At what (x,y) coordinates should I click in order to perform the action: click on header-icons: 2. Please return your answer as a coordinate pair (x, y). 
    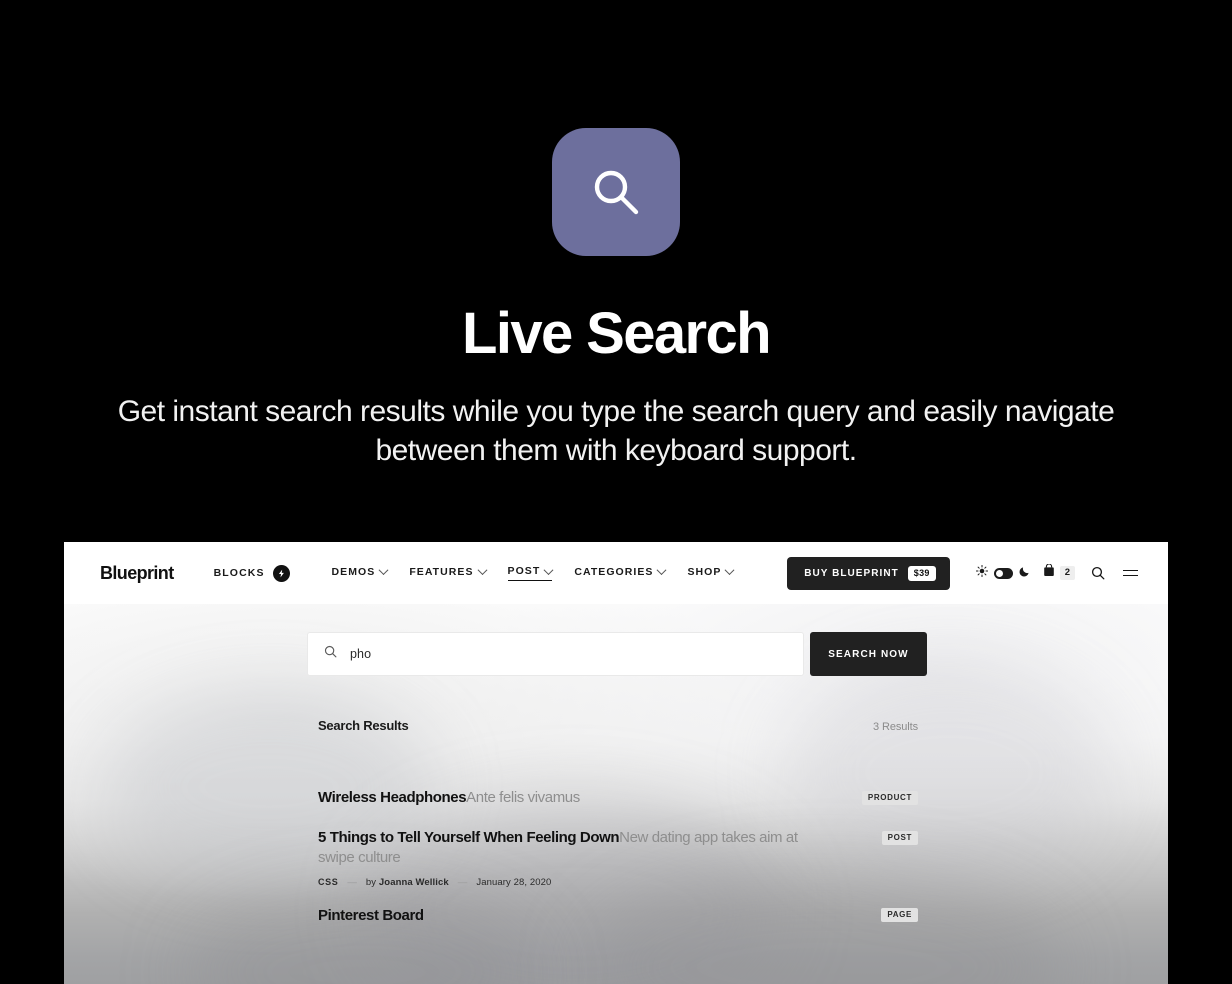
    Looking at the image, I should click on (1056, 572).